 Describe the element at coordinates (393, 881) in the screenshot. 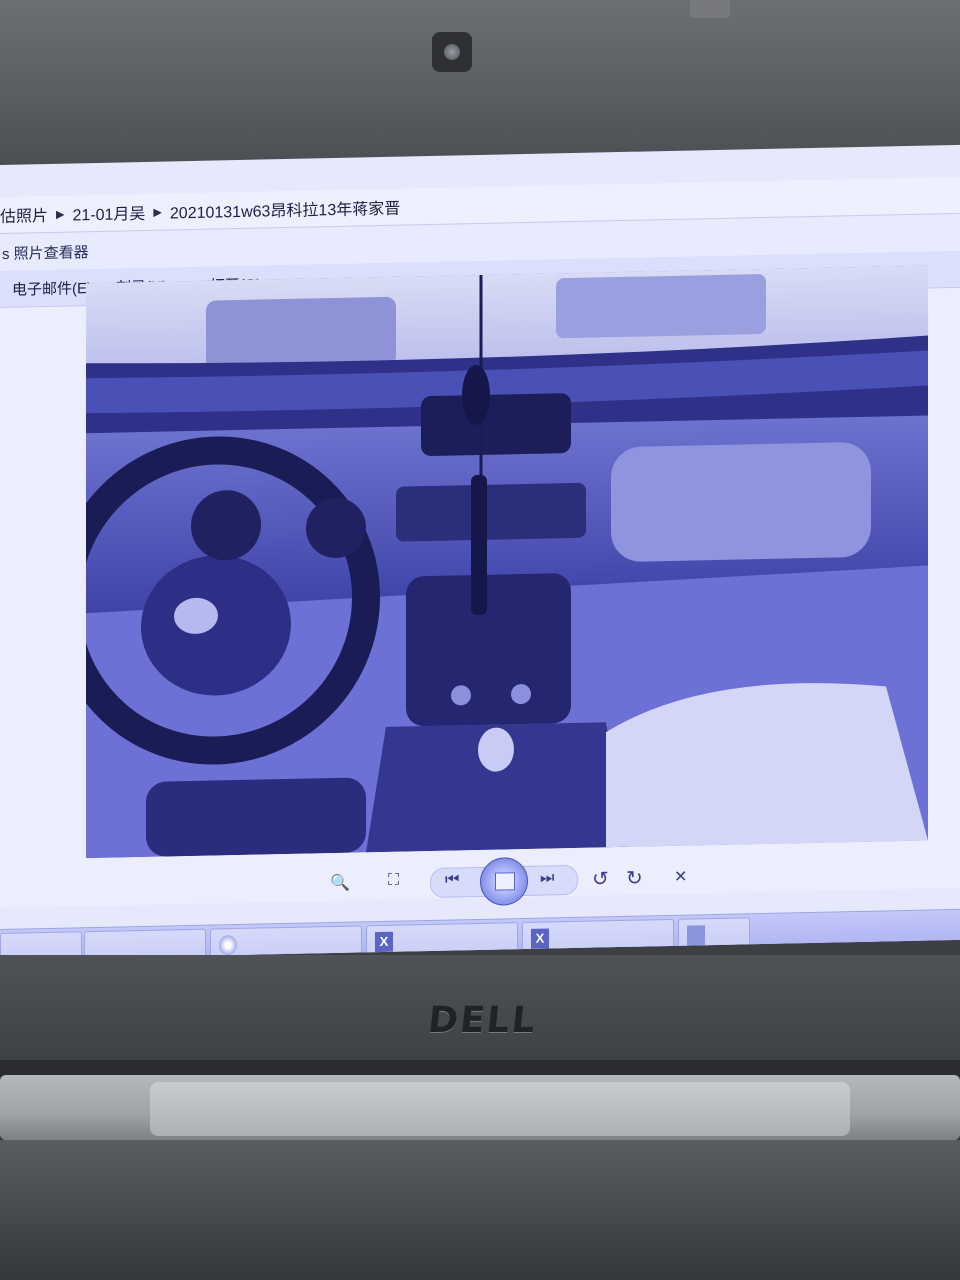

I see `fit-window-icon: ⛶` at that location.